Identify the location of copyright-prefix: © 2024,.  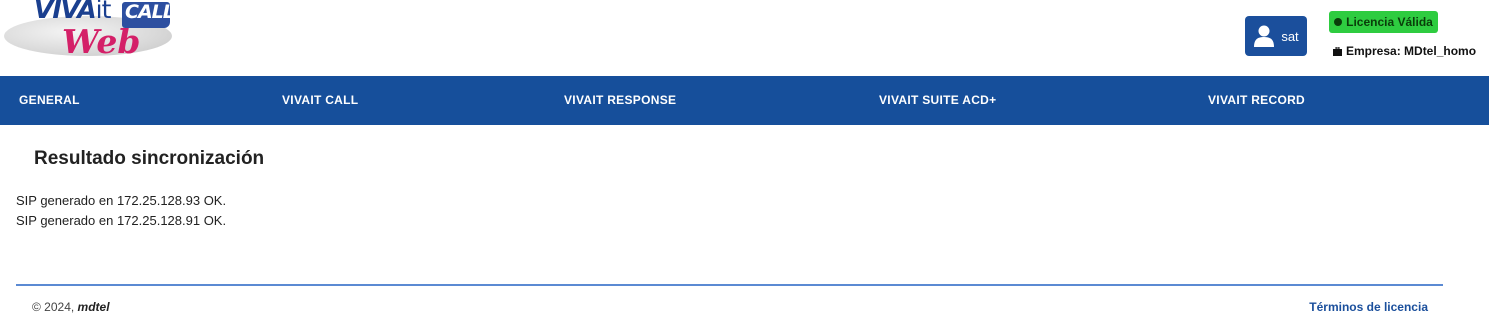
(55, 307).